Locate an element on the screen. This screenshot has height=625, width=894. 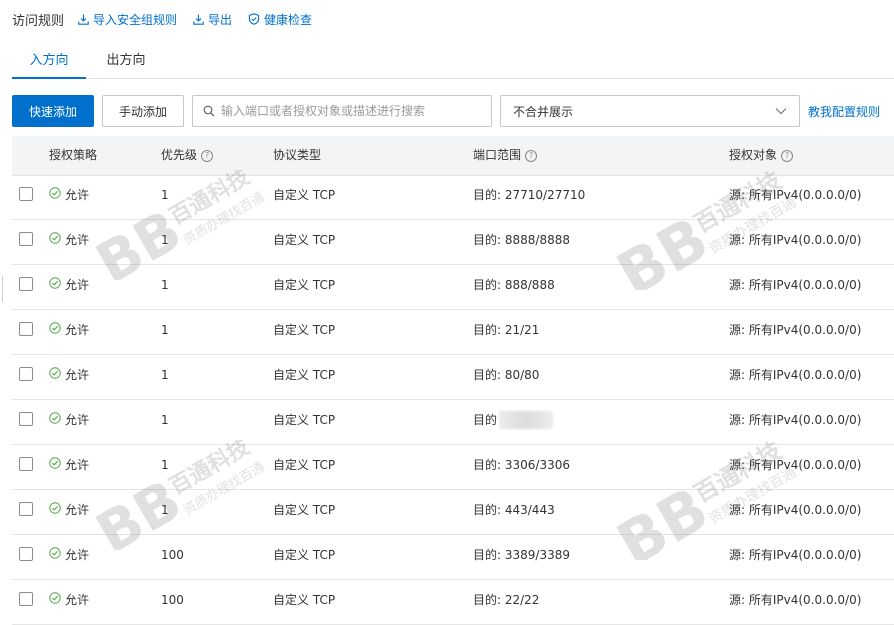
column-authorized-object: 授权对象? is located at coordinates (761, 155).